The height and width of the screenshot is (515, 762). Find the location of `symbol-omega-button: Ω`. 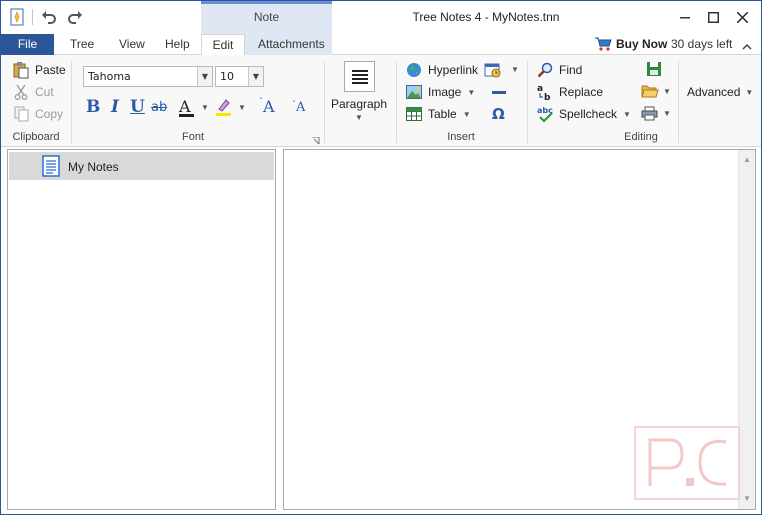

symbol-omega-button: Ω is located at coordinates (498, 114).